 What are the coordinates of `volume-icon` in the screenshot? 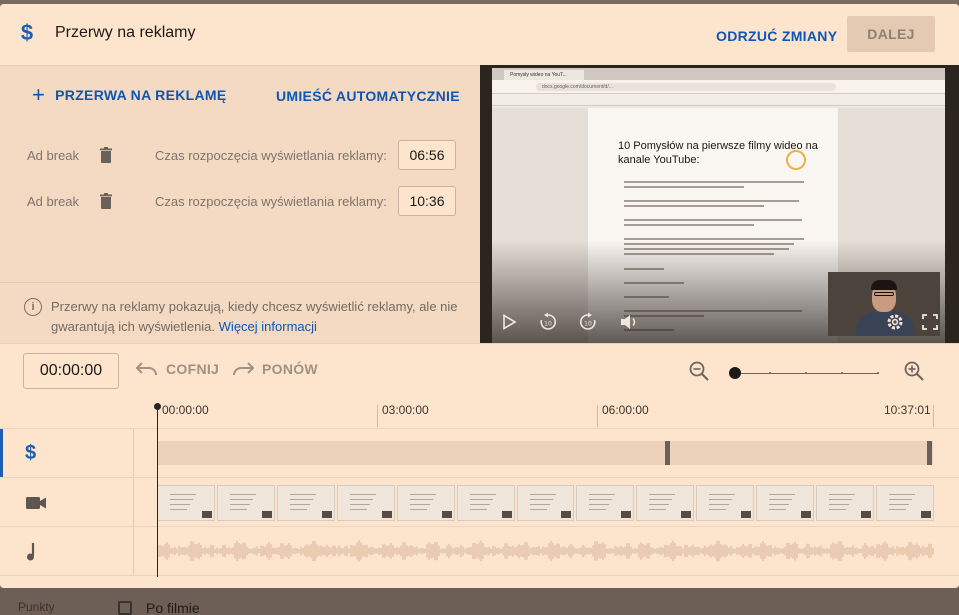 It's located at (629, 322).